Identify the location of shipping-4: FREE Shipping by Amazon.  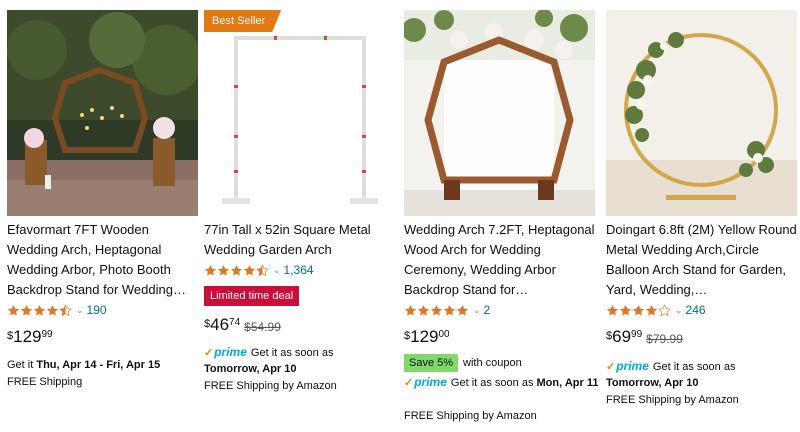
(672, 400).